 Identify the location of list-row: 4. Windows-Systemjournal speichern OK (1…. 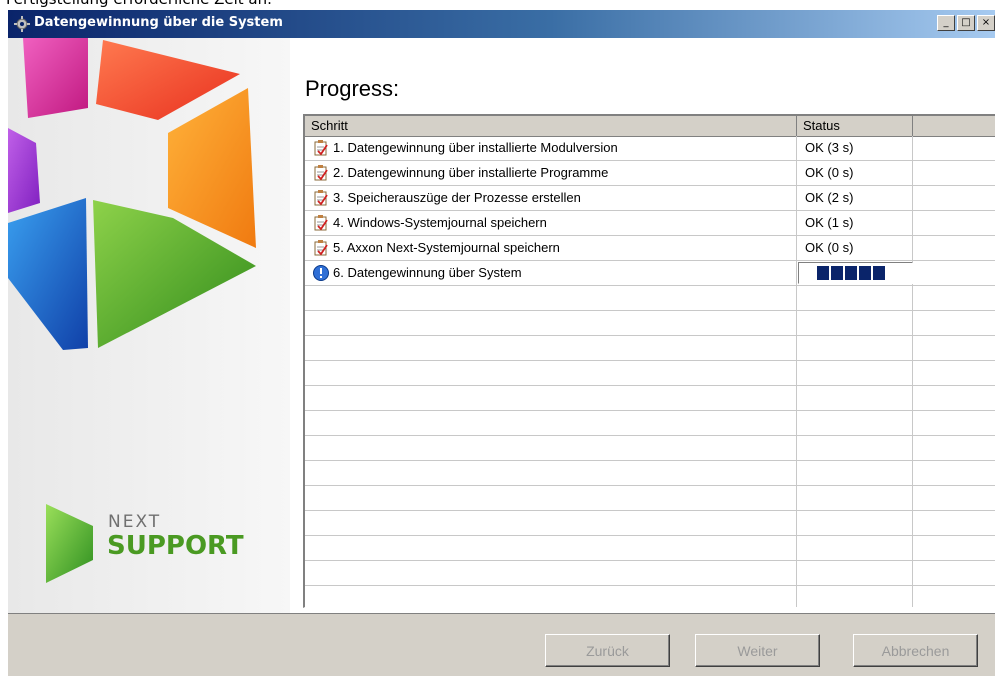
(650, 223).